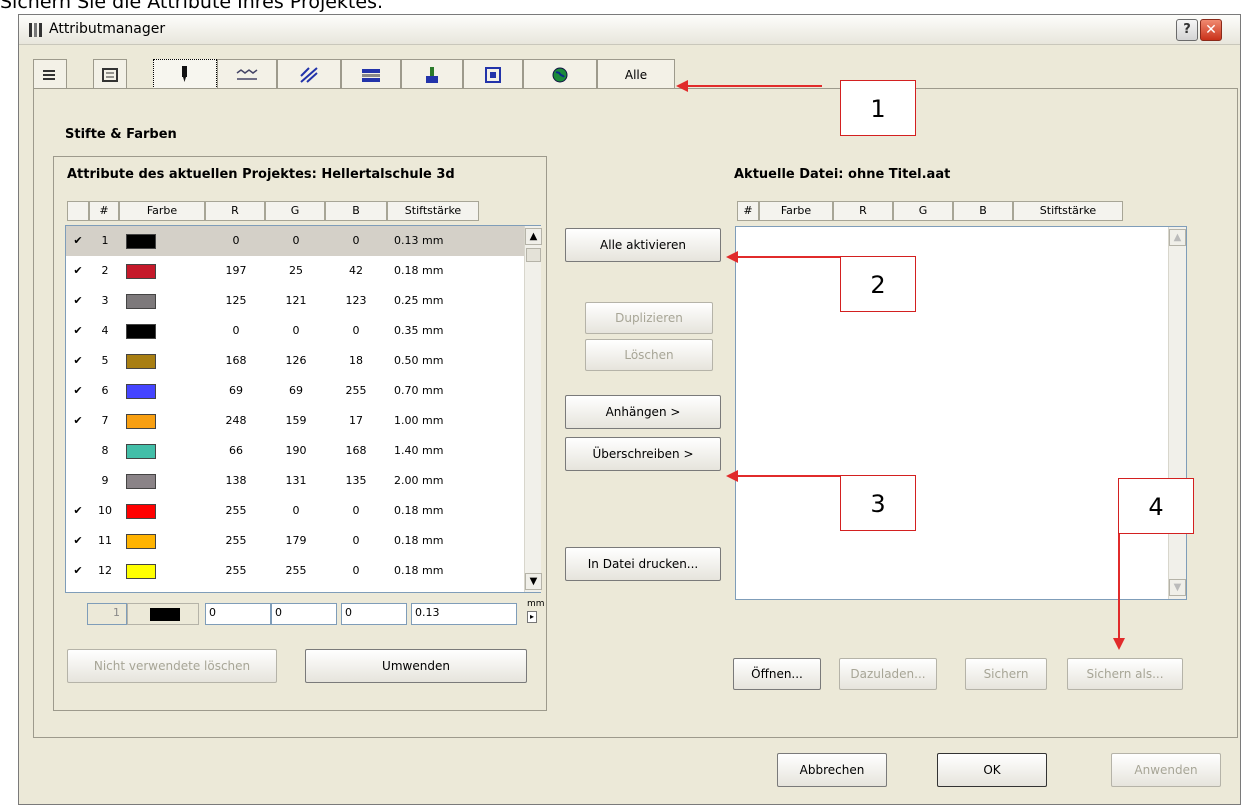  What do you see at coordinates (236, 300) in the screenshot?
I see `red-value: 125` at bounding box center [236, 300].